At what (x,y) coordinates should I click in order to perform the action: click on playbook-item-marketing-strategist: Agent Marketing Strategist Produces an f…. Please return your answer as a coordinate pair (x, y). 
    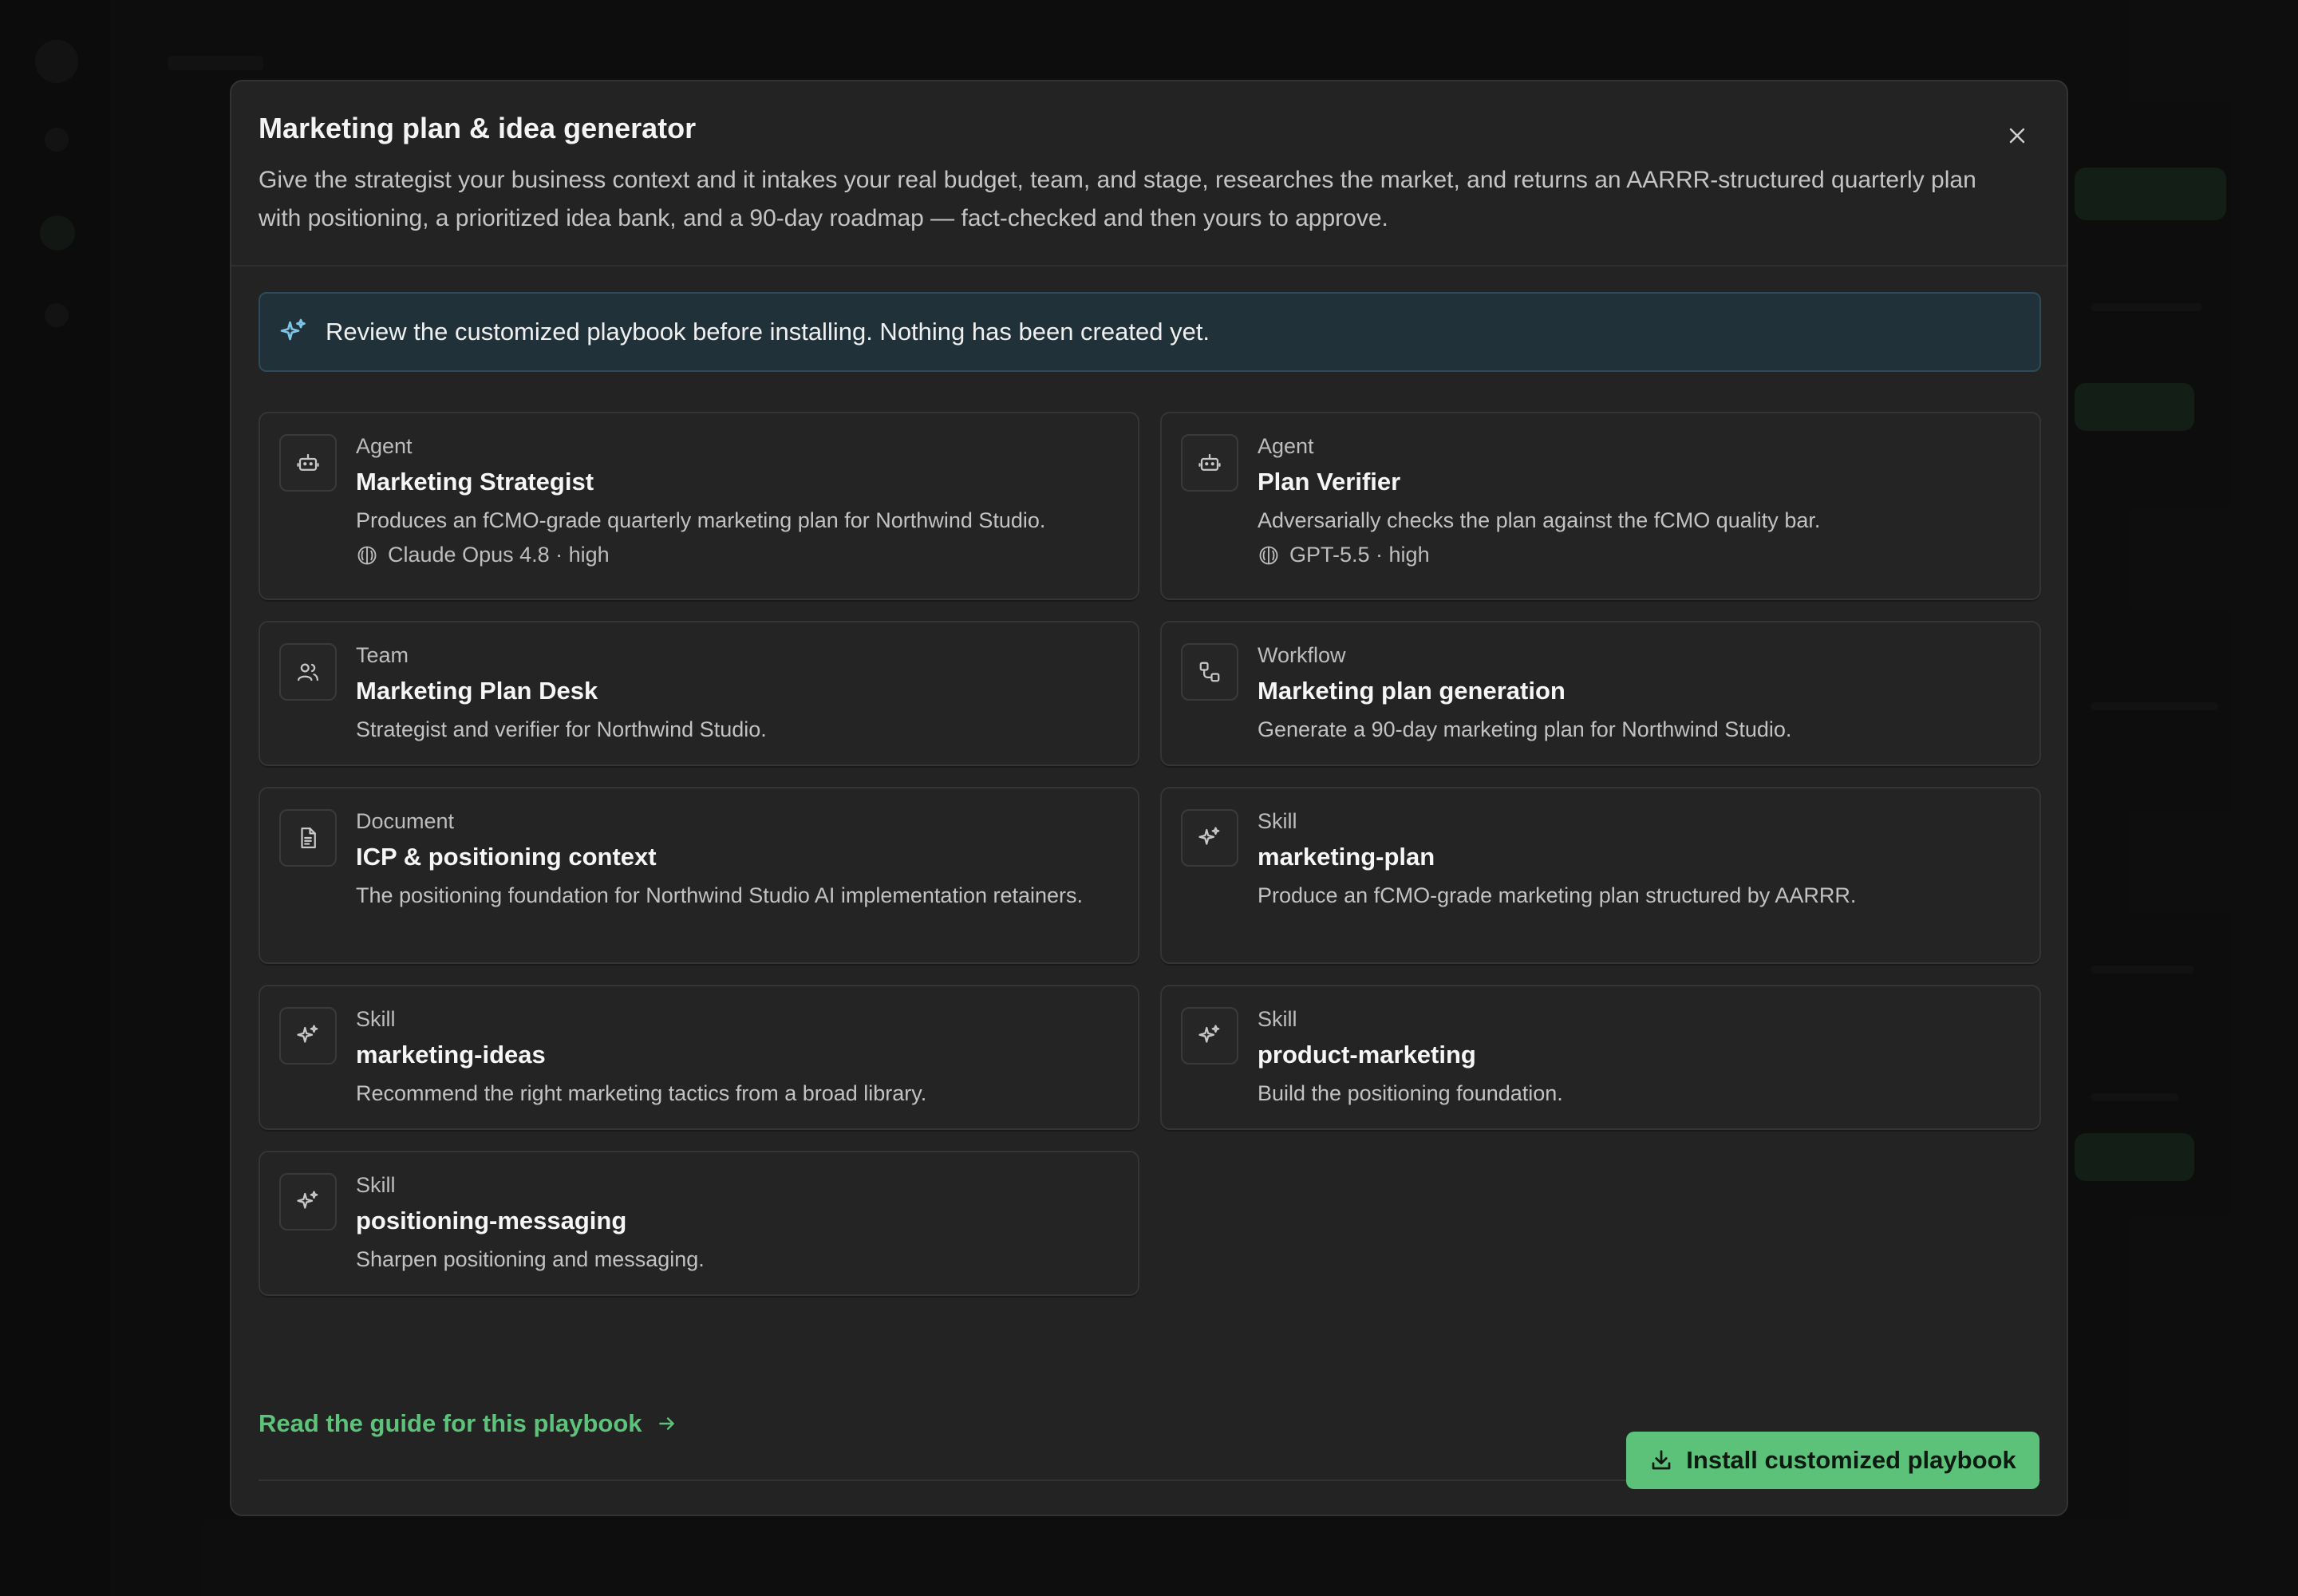
    Looking at the image, I should click on (699, 506).